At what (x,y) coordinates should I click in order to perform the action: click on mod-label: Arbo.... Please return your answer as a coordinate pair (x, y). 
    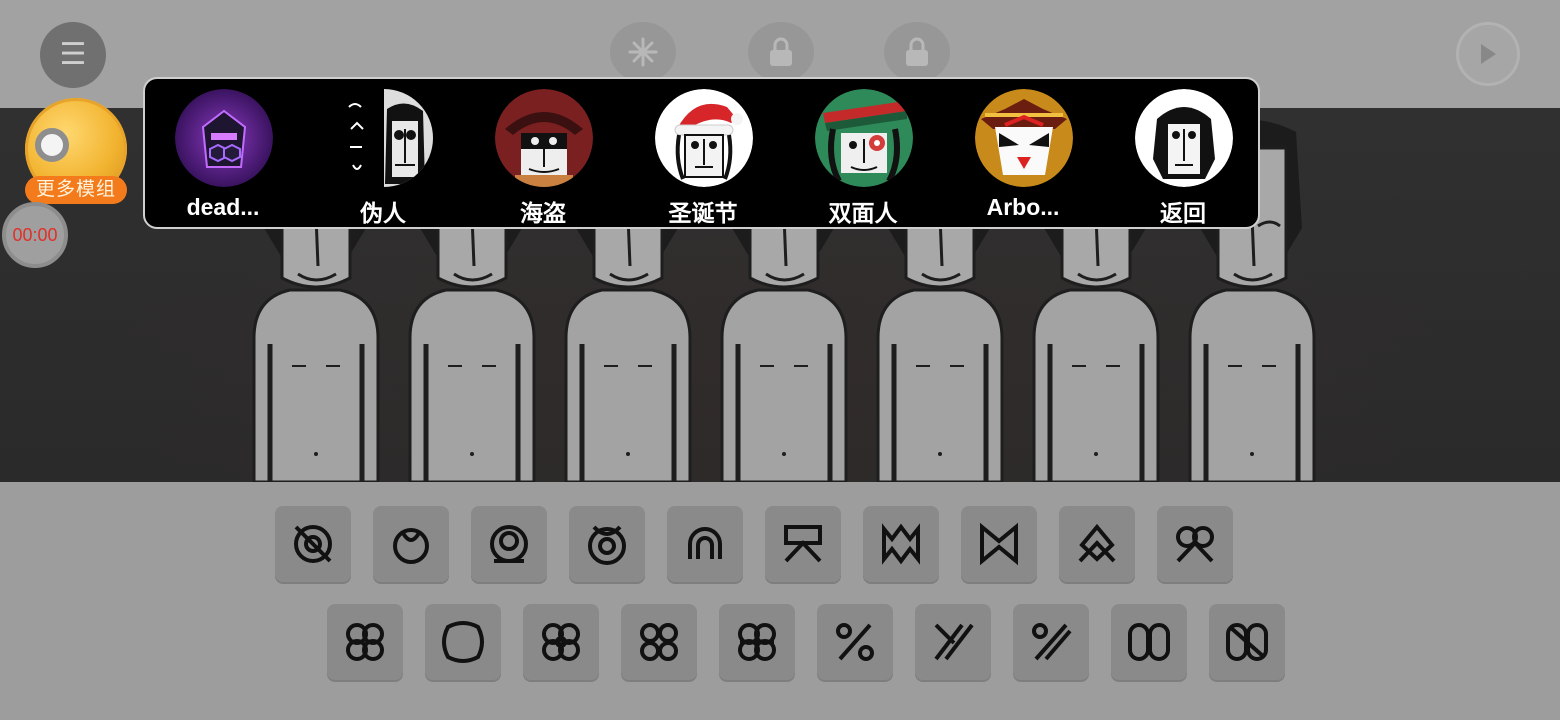
    Looking at the image, I should click on (1023, 207).